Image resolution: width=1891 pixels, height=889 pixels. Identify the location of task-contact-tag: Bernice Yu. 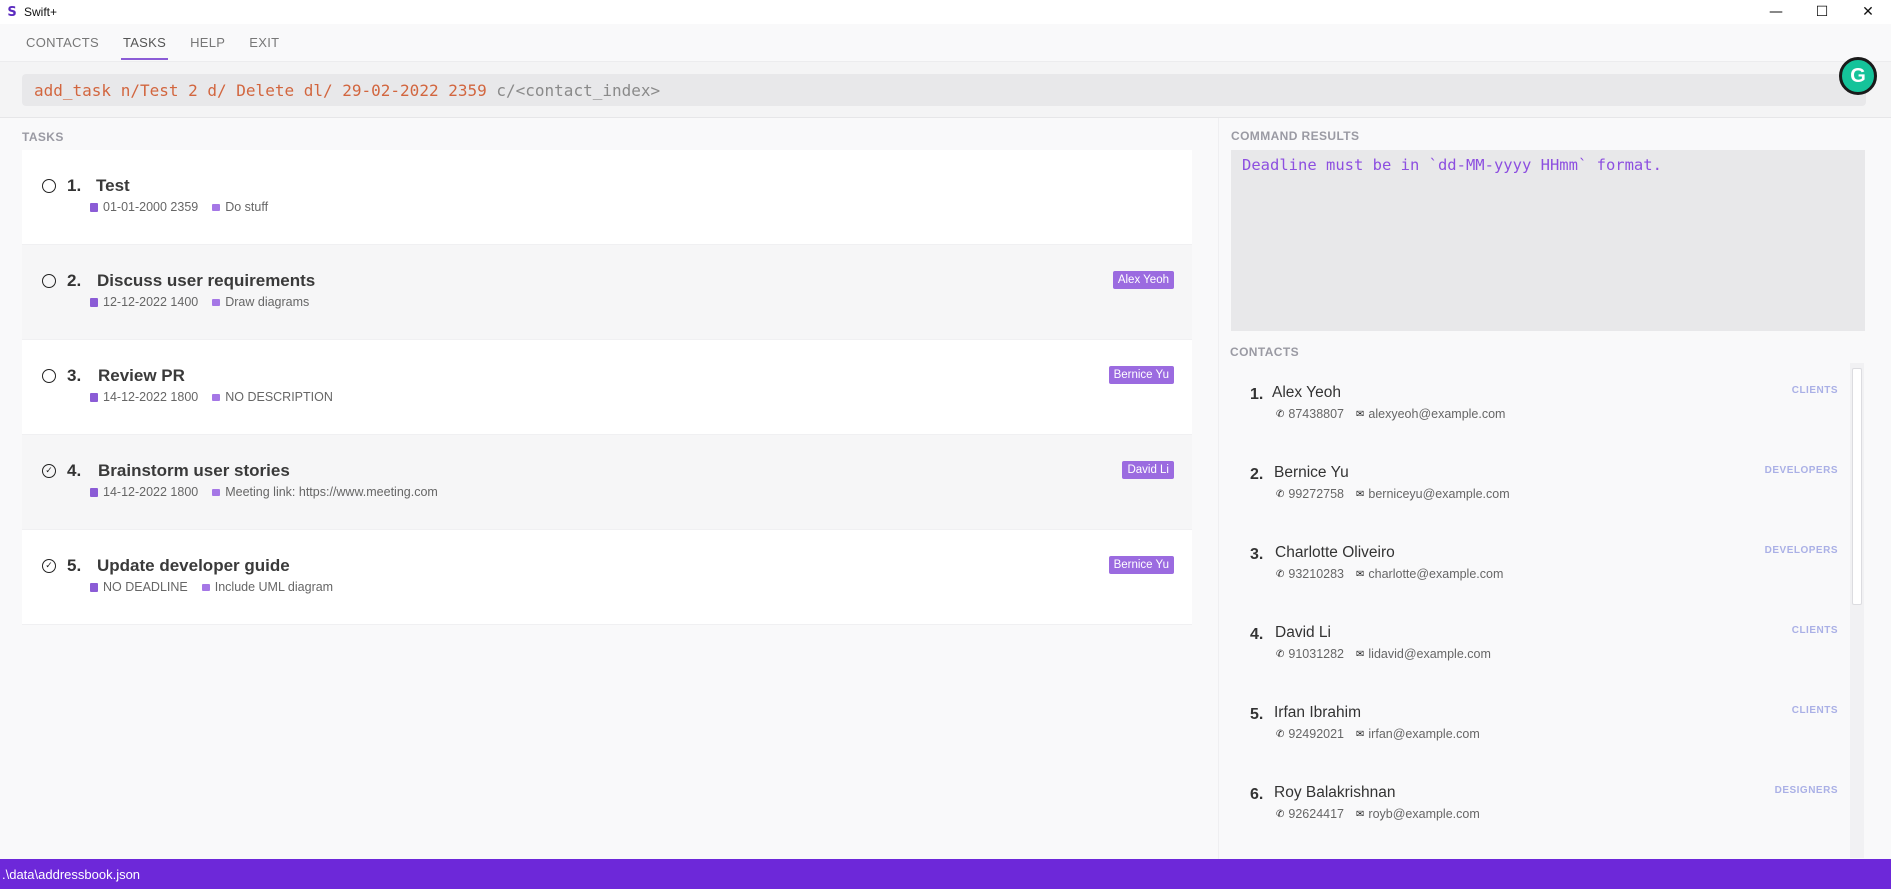
(1141, 375).